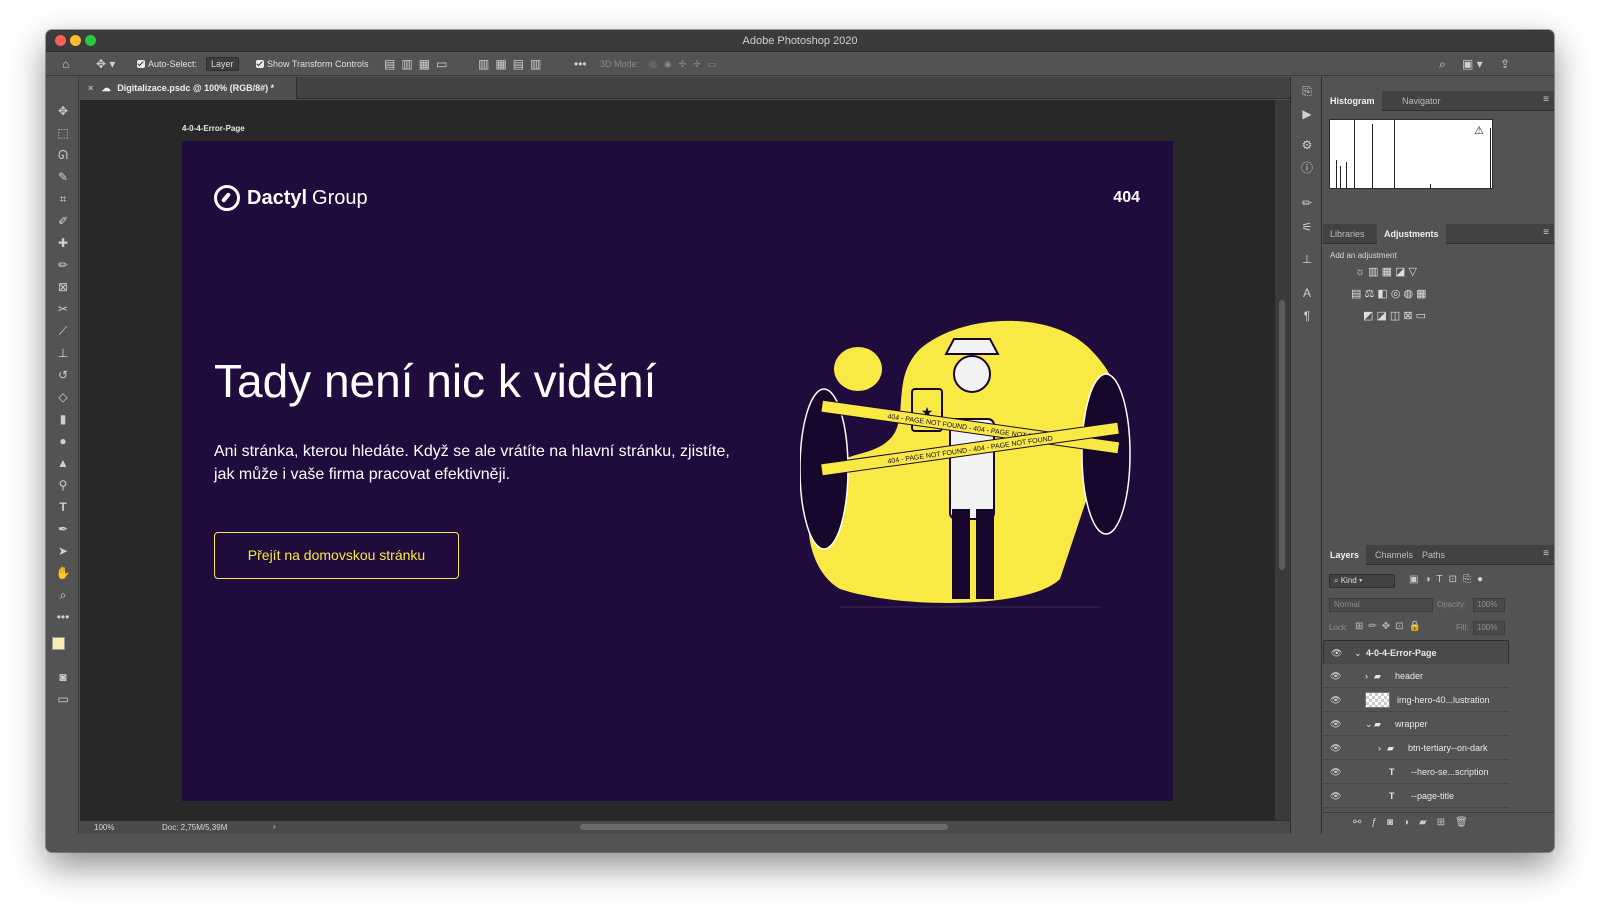 This screenshot has height=913, width=1600. What do you see at coordinates (1307, 293) in the screenshot?
I see `character-panel-icon: A` at bounding box center [1307, 293].